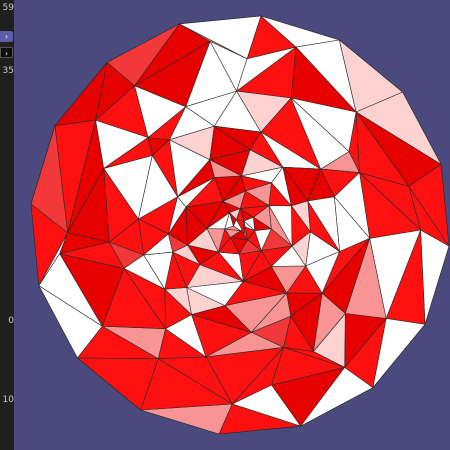 Image resolution: width=450 pixels, height=450 pixels. What do you see at coordinates (435, 277) in the screenshot?
I see `mesh-triangle` at bounding box center [435, 277].